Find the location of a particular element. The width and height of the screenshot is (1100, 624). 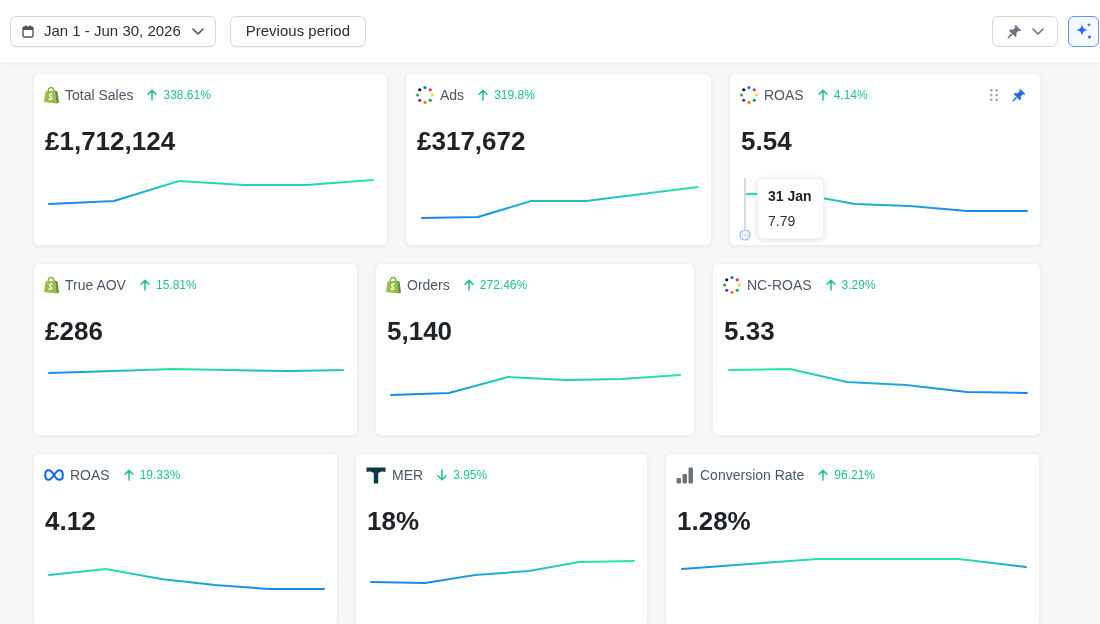

date-range-button: Jan 1 - Jun 30, 2026 is located at coordinates (113, 31).